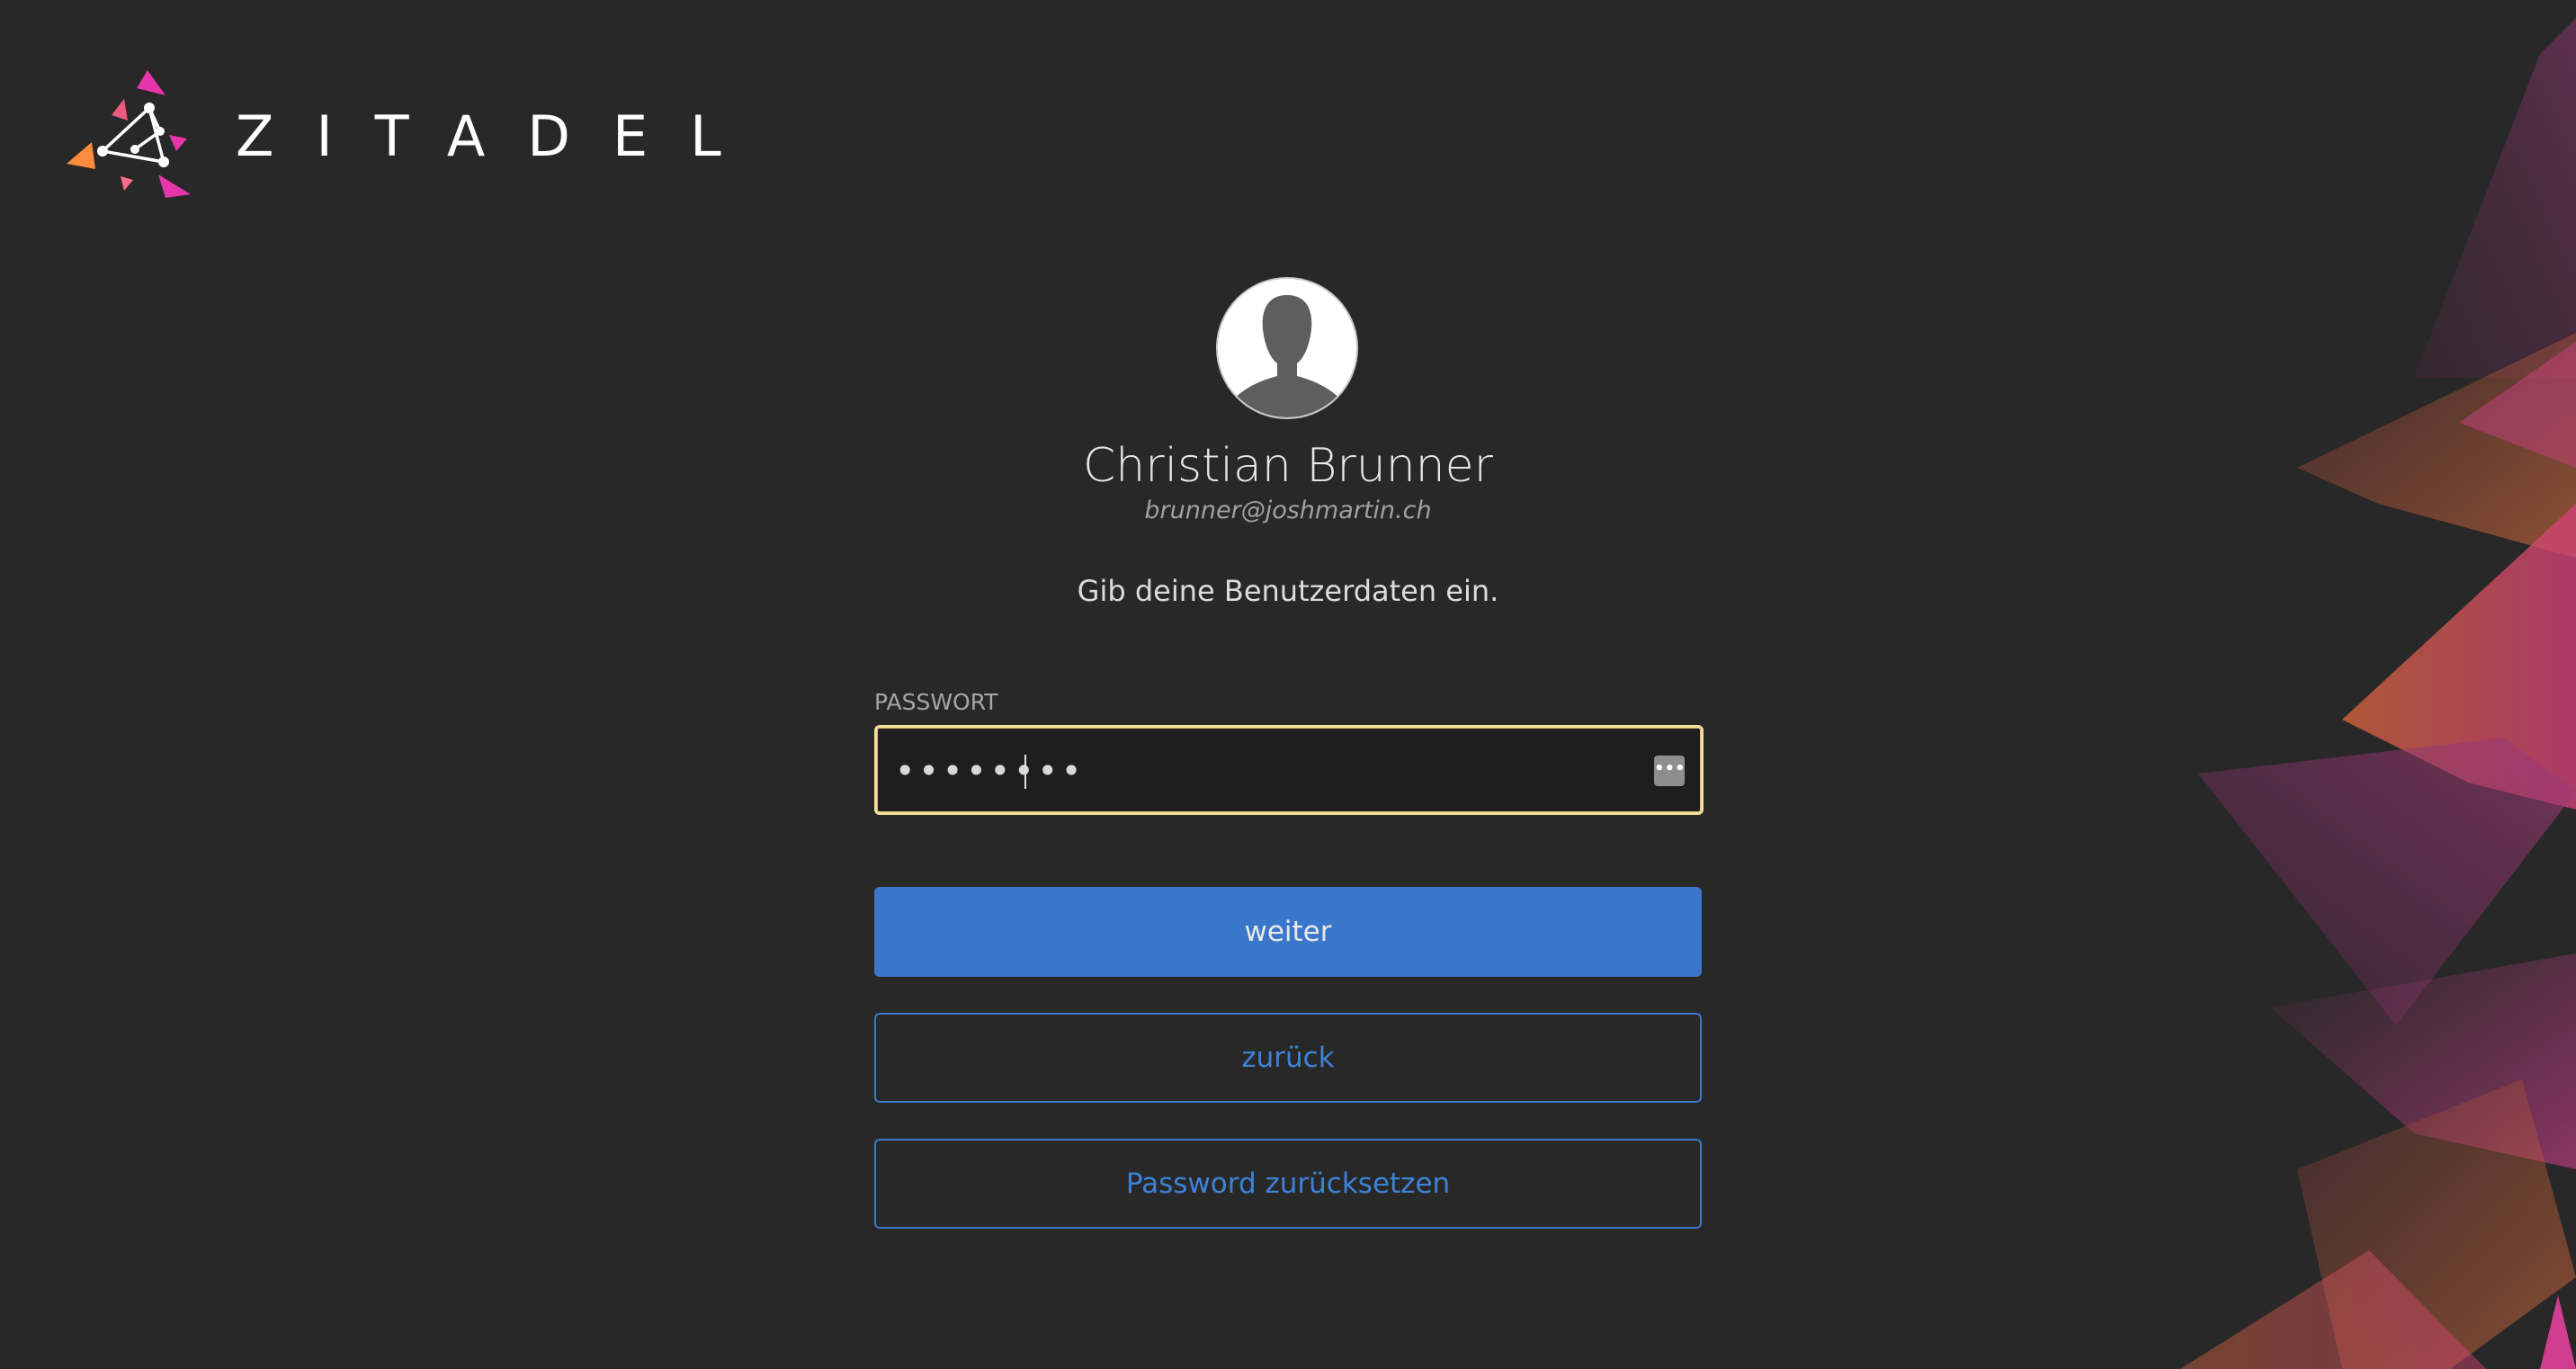 The width and height of the screenshot is (2576, 1369). What do you see at coordinates (1263, 771) in the screenshot?
I see `password-input` at bounding box center [1263, 771].